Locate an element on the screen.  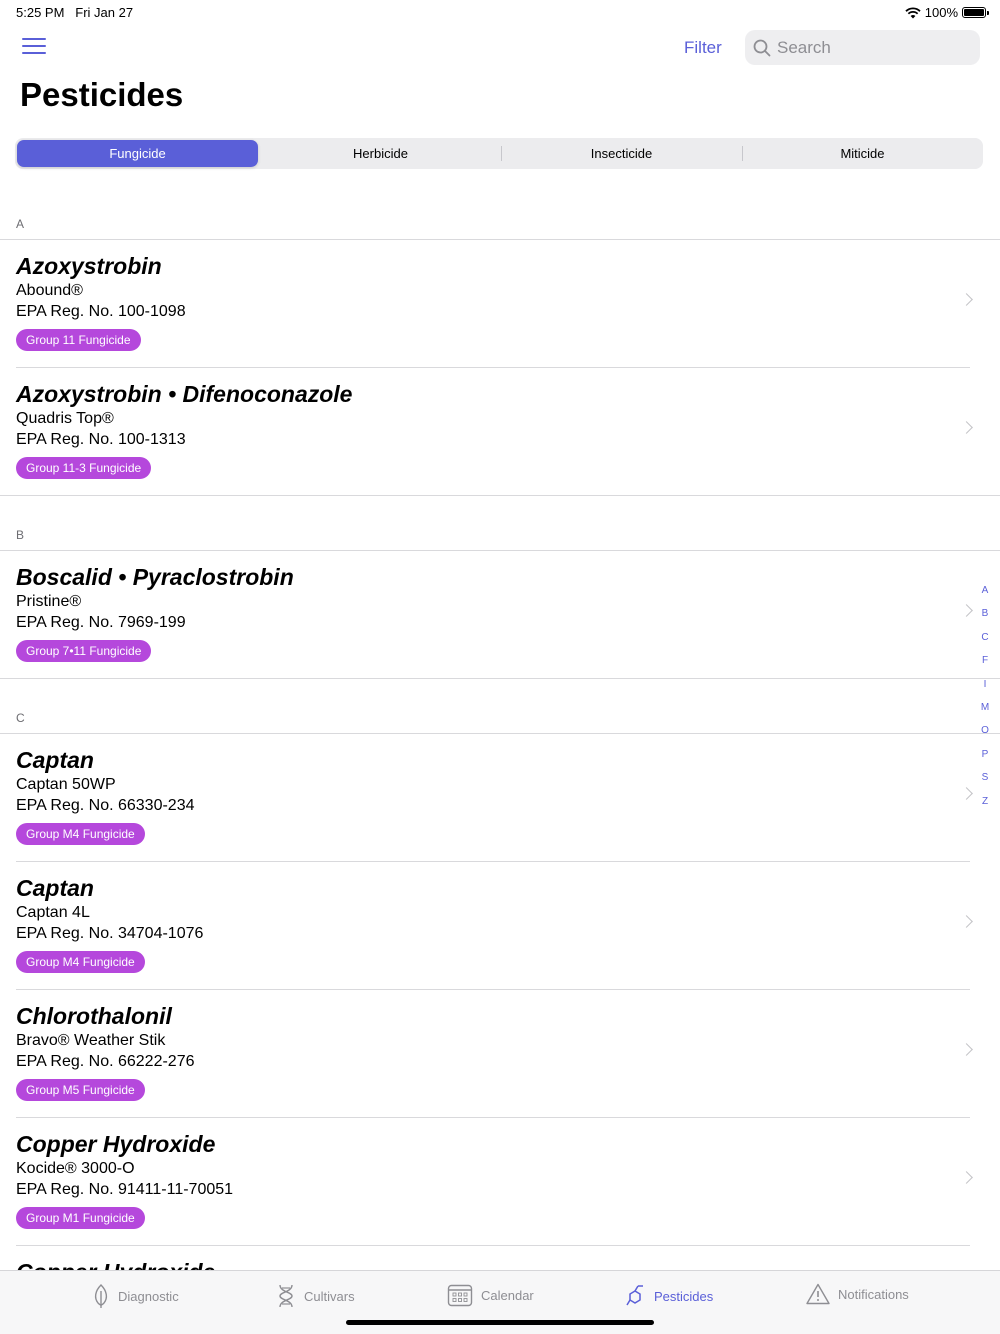
filter-button: Filter is located at coordinates (703, 48).